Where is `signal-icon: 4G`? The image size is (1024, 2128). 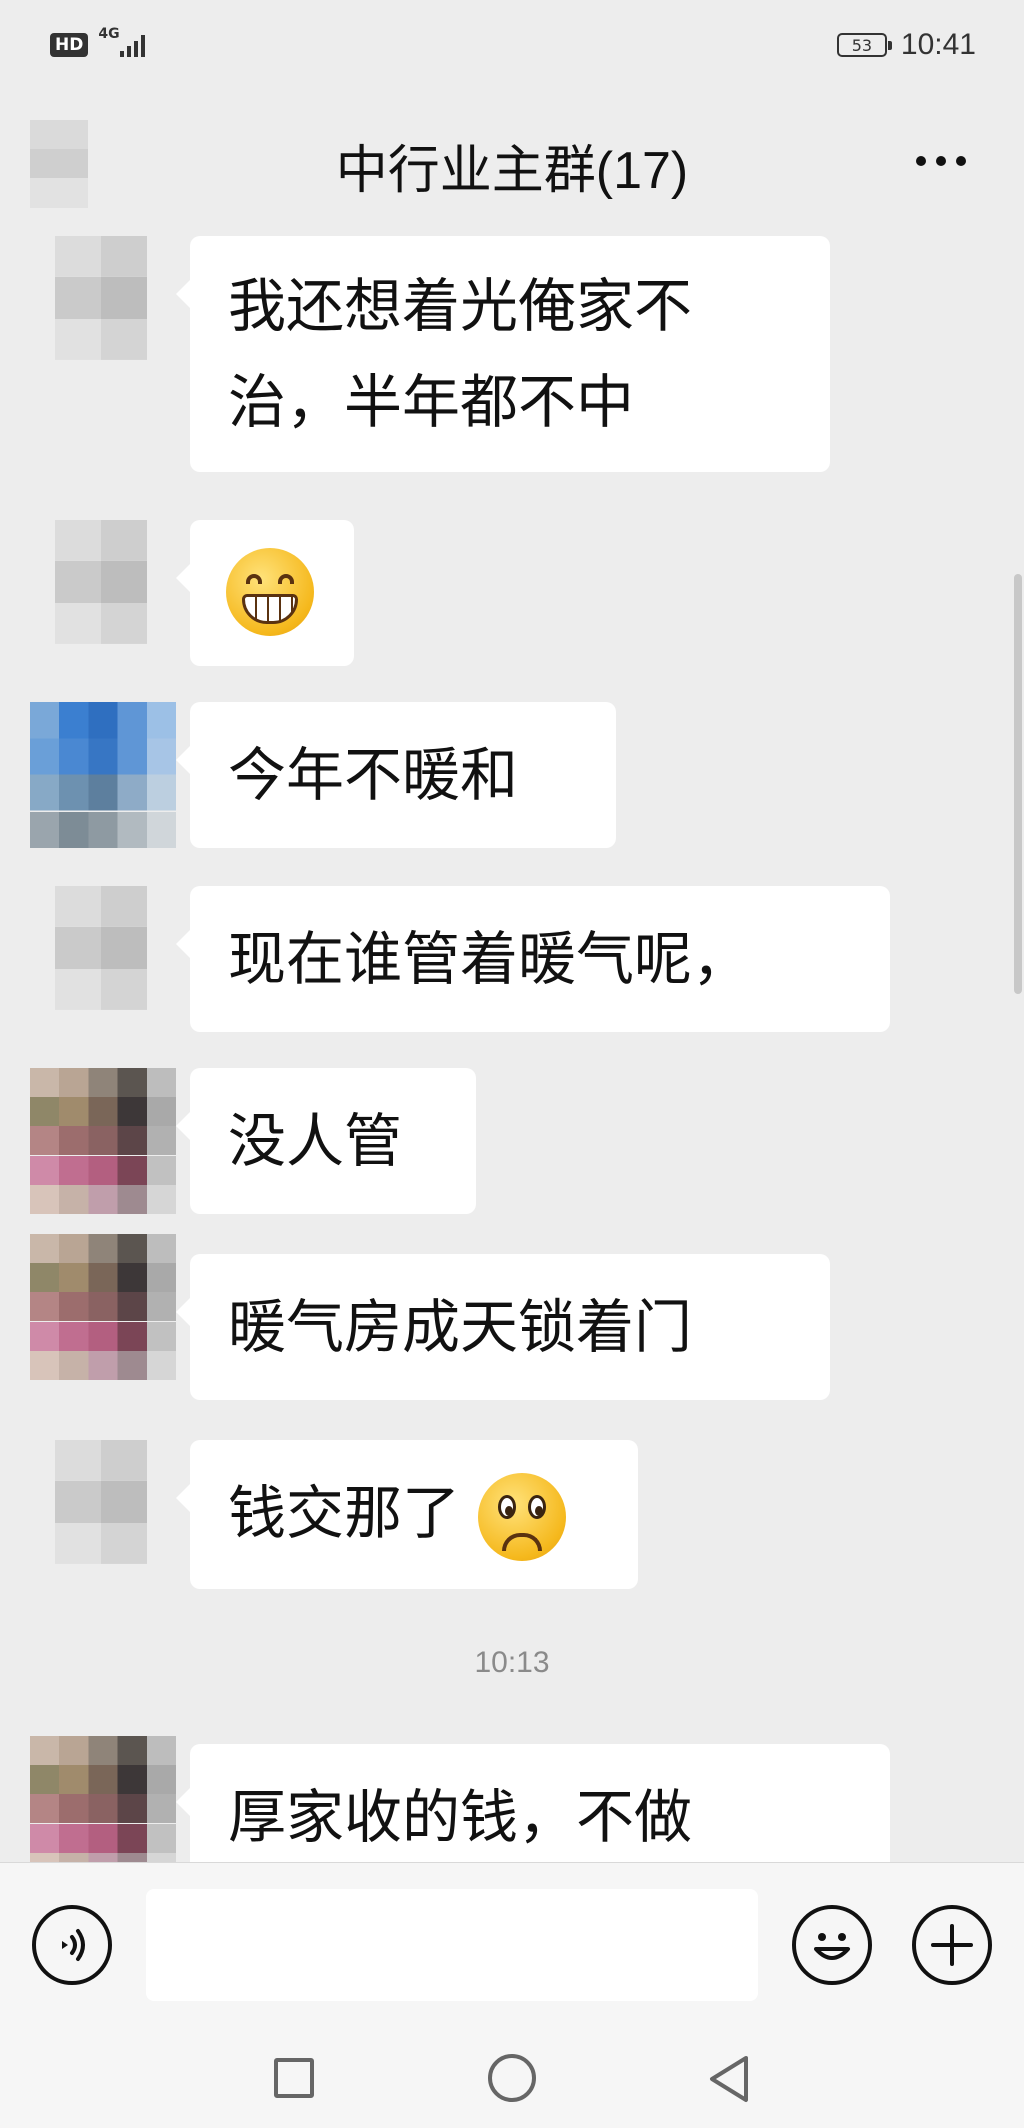
signal-icon: 4G is located at coordinates (141, 45).